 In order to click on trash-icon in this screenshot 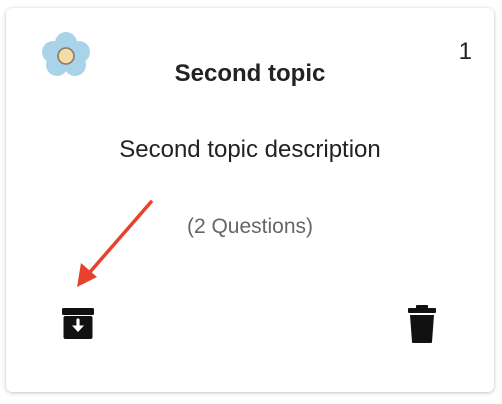, I will do `click(422, 324)`.